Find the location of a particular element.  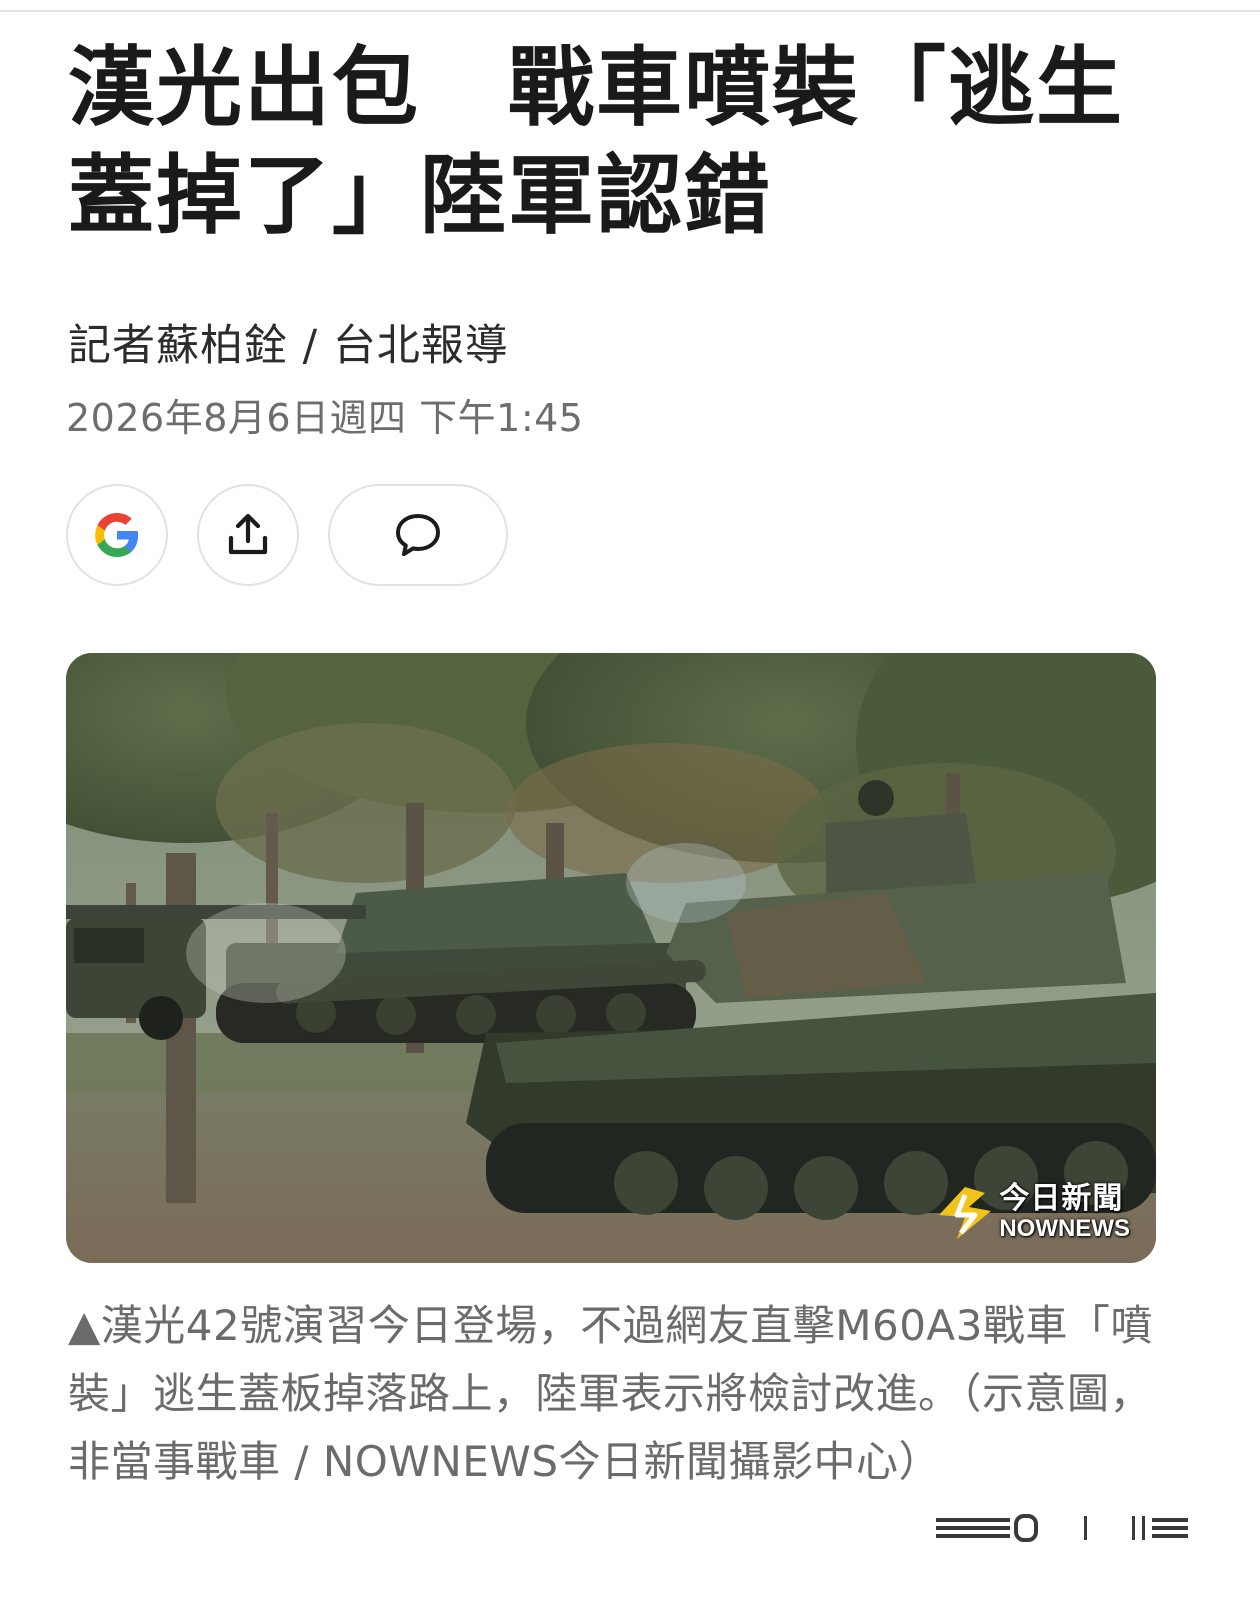

comment-button is located at coordinates (418, 535).